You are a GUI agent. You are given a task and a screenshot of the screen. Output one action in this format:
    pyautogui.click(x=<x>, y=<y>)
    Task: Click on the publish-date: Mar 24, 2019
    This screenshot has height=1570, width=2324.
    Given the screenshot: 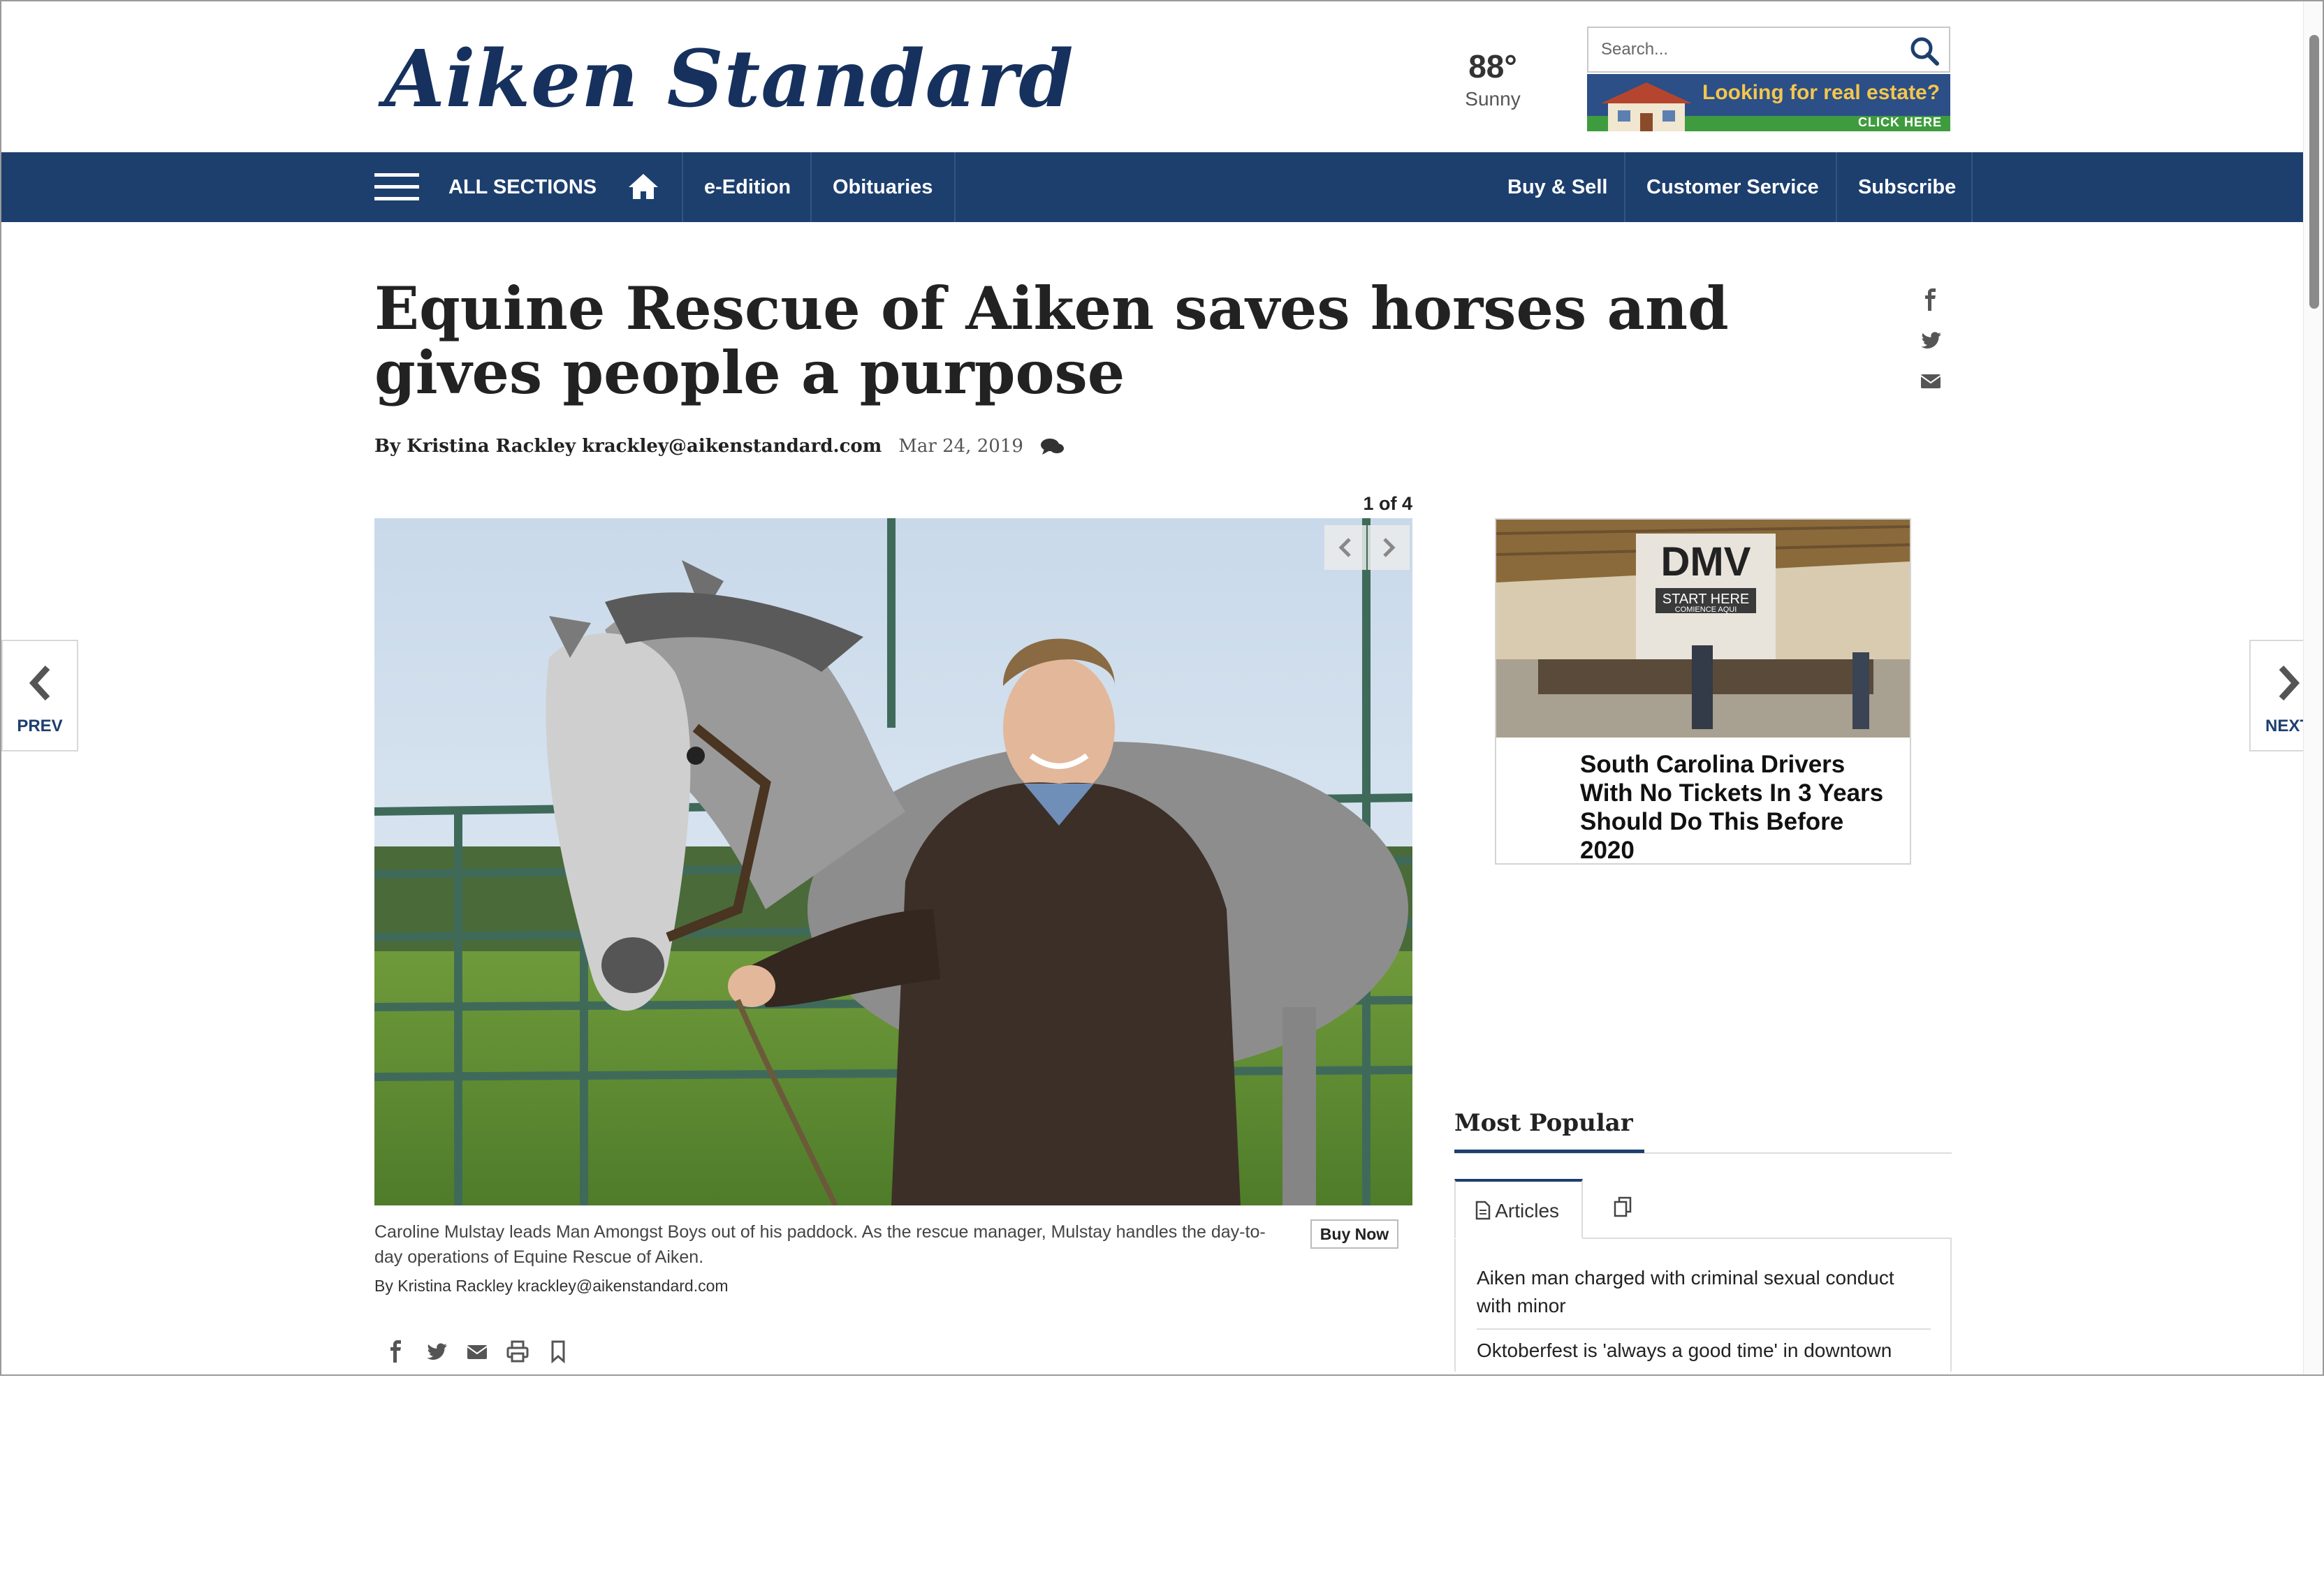 What is the action you would take?
    pyautogui.click(x=960, y=446)
    